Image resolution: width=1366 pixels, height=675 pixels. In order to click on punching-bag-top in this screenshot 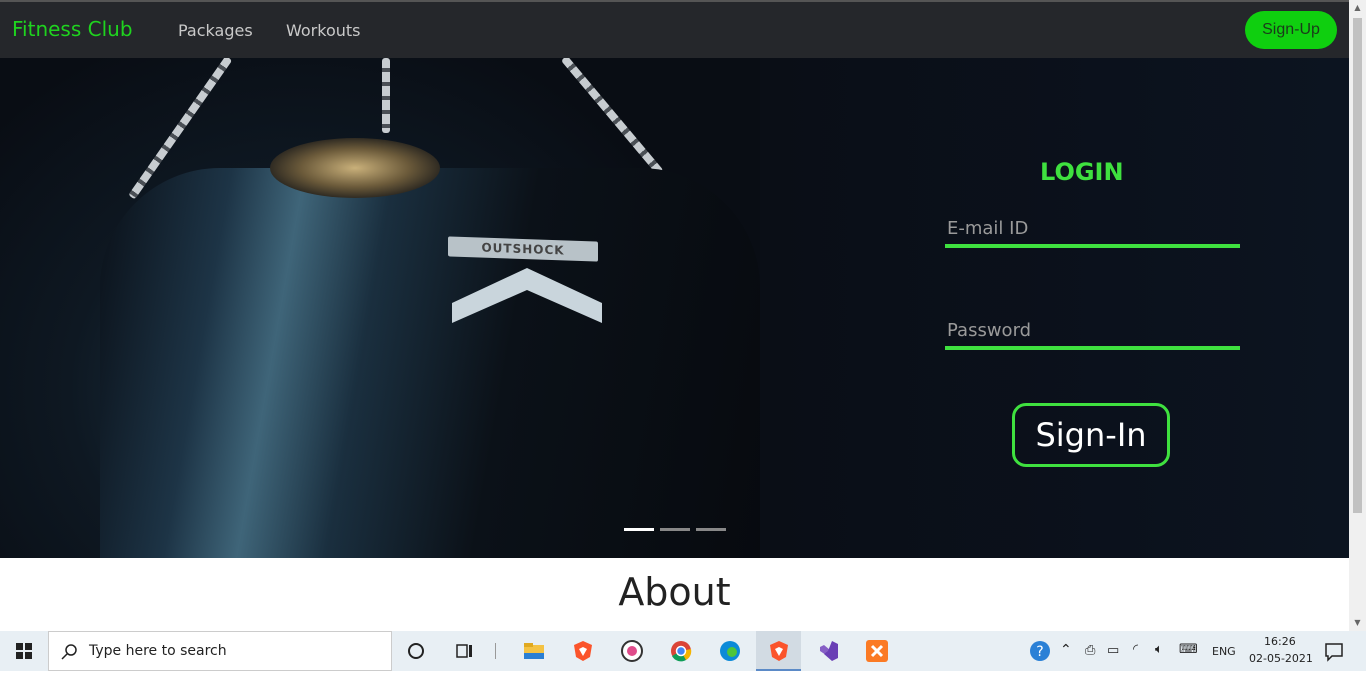, I will do `click(355, 168)`.